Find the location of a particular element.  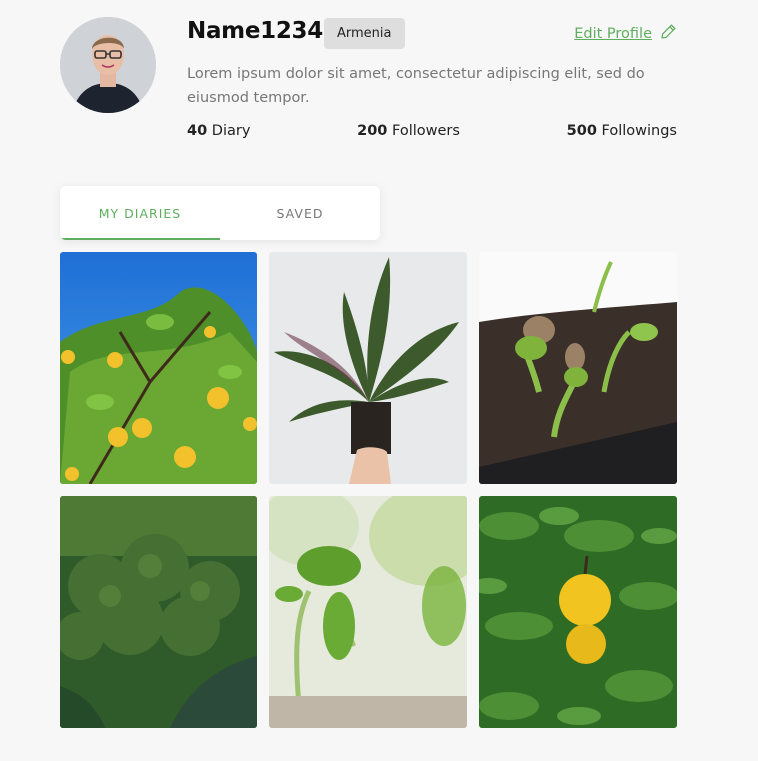

edit-profile-link: Edit Profile is located at coordinates (625, 33).